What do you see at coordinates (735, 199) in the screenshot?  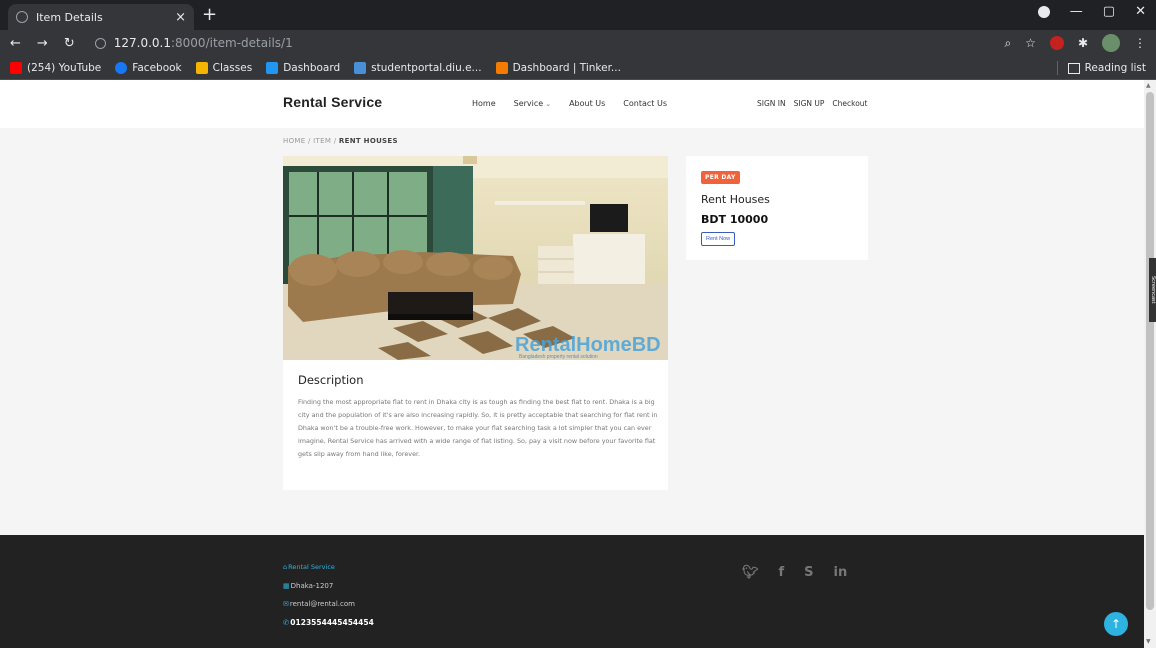 I see `item-name: Rent Houses` at bounding box center [735, 199].